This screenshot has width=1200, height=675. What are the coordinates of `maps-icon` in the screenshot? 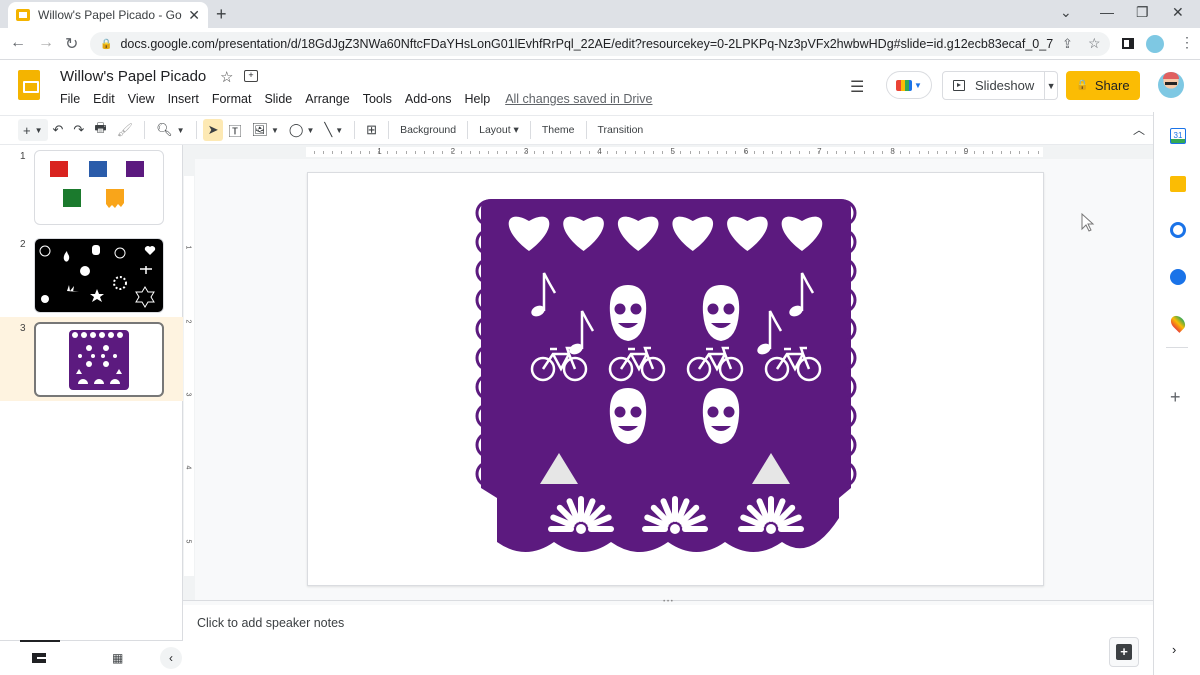 It's located at (1178, 323).